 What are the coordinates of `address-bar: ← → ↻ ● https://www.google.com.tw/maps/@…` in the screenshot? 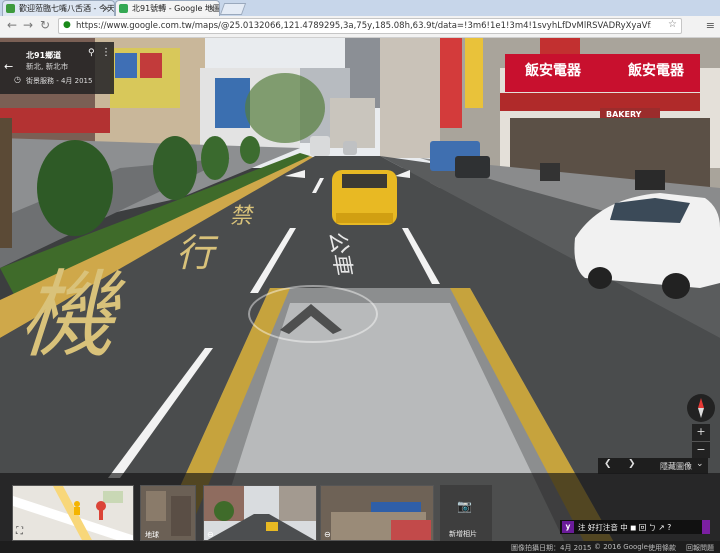 It's located at (360, 27).